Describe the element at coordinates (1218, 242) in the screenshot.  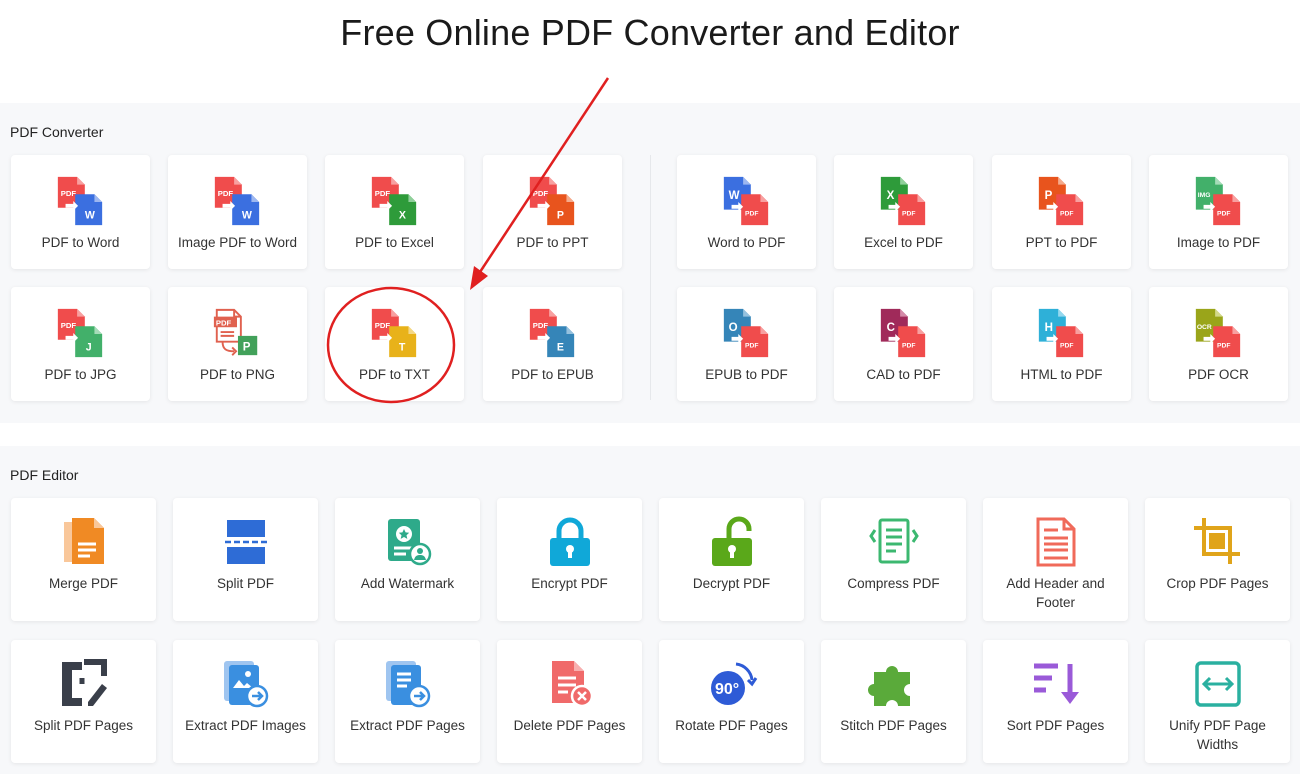
I see `tool-label: Image to PDF` at that location.